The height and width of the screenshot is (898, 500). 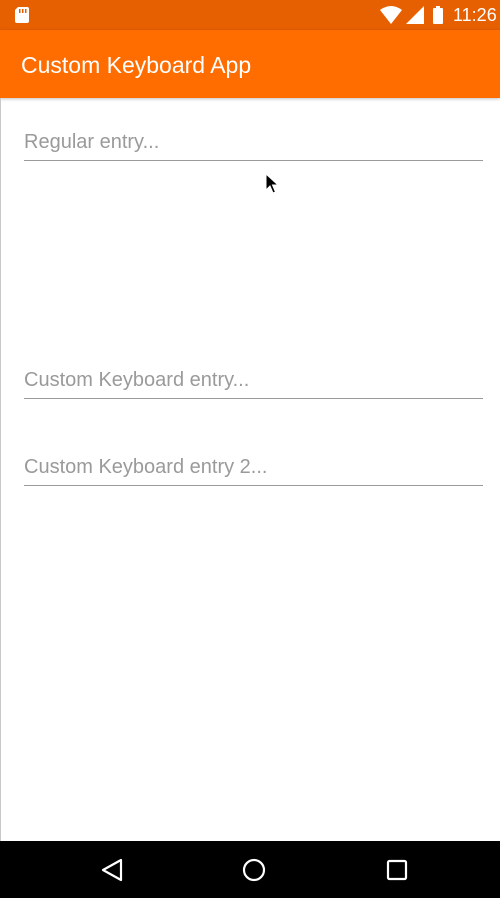 What do you see at coordinates (272, 183) in the screenshot?
I see `mouse-cursor-icon` at bounding box center [272, 183].